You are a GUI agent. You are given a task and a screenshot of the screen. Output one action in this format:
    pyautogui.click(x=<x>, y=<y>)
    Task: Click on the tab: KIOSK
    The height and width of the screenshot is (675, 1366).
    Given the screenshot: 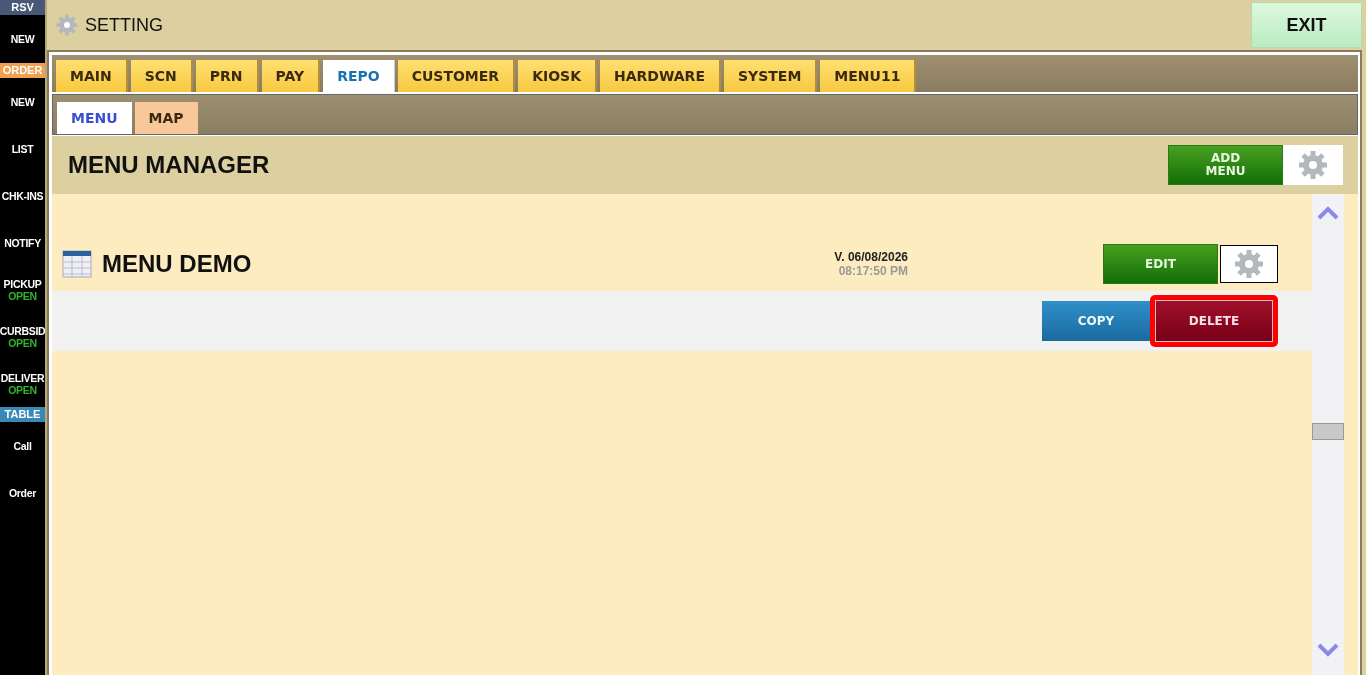 What is the action you would take?
    pyautogui.click(x=557, y=76)
    